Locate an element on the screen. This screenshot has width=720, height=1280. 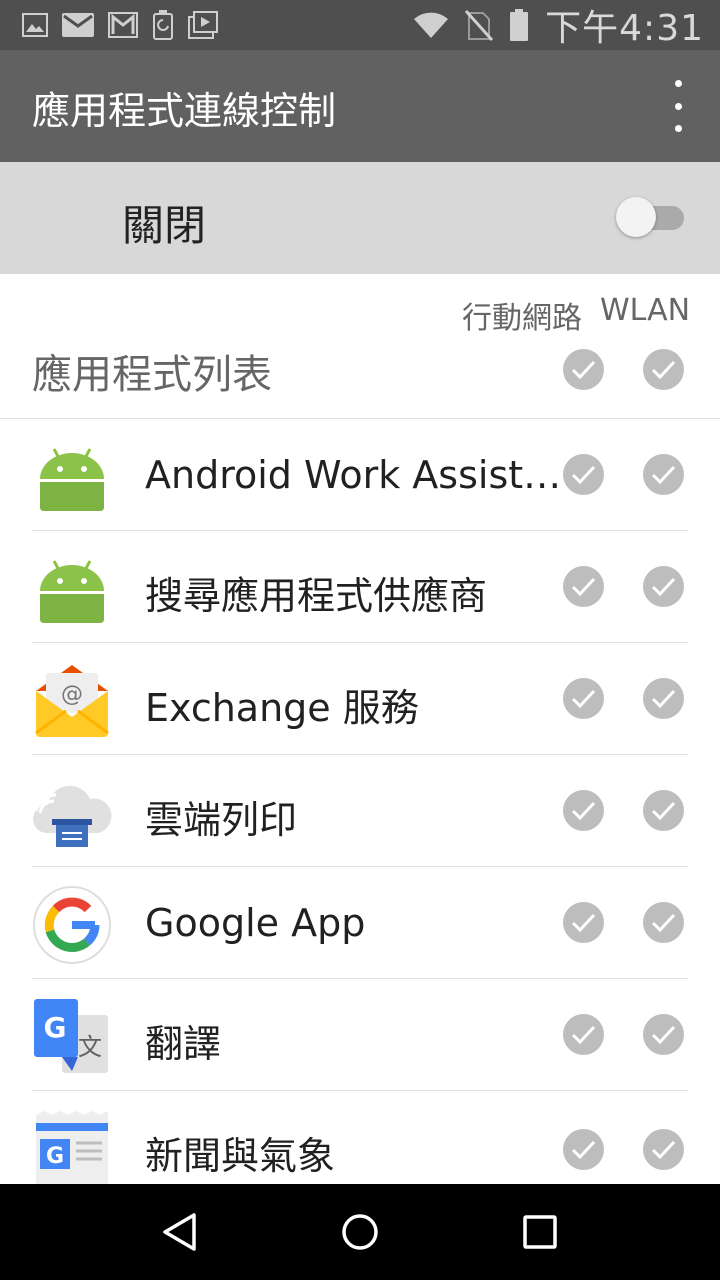
mail-icon is located at coordinates (78, 25).